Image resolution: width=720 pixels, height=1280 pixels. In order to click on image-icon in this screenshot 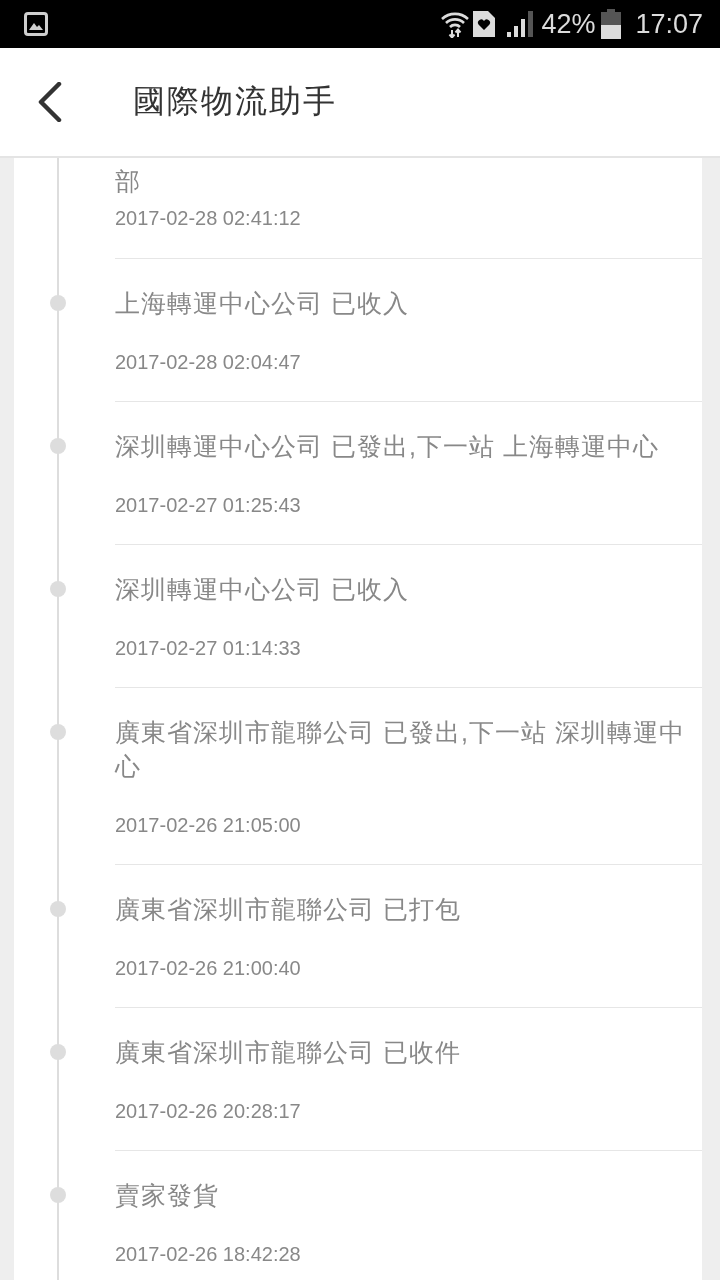, I will do `click(36, 24)`.